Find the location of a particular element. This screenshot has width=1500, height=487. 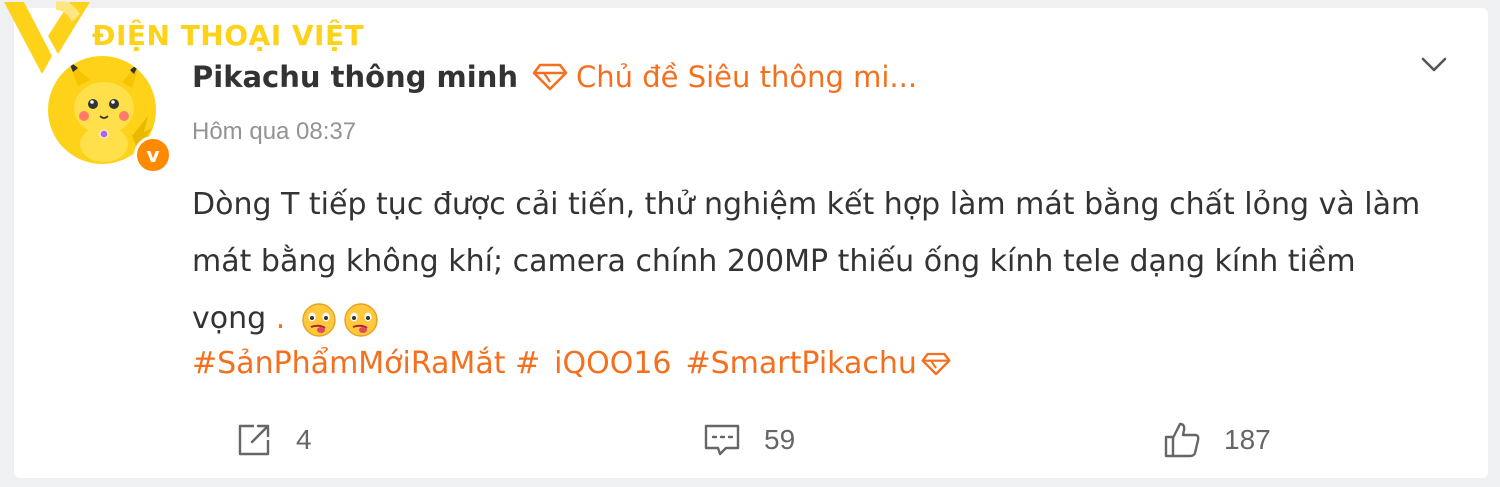

comment-icon is located at coordinates (722, 440).